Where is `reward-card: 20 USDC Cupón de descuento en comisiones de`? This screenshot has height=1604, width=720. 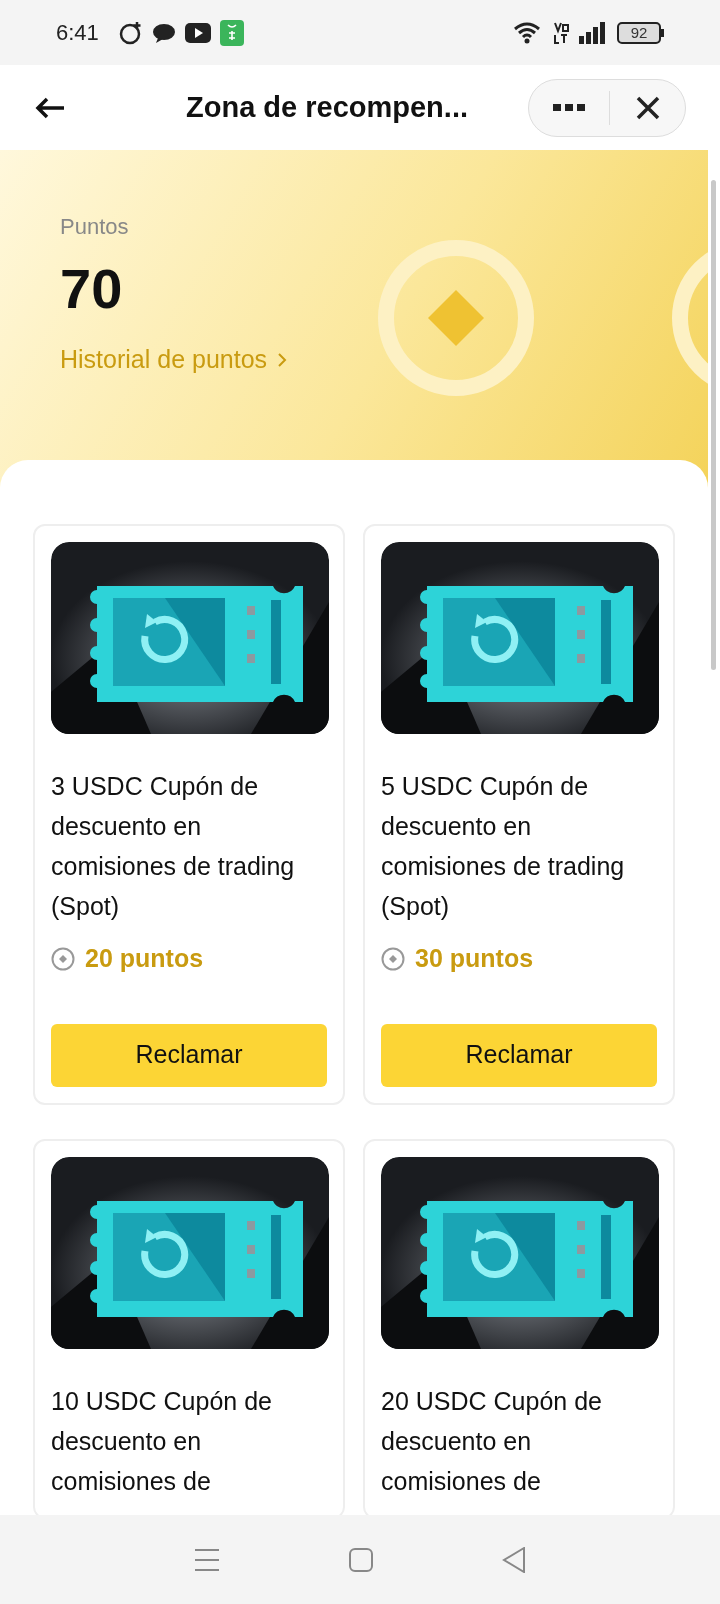
reward-card: 20 USDC Cupón de descuento en comisiones de is located at coordinates (519, 1326).